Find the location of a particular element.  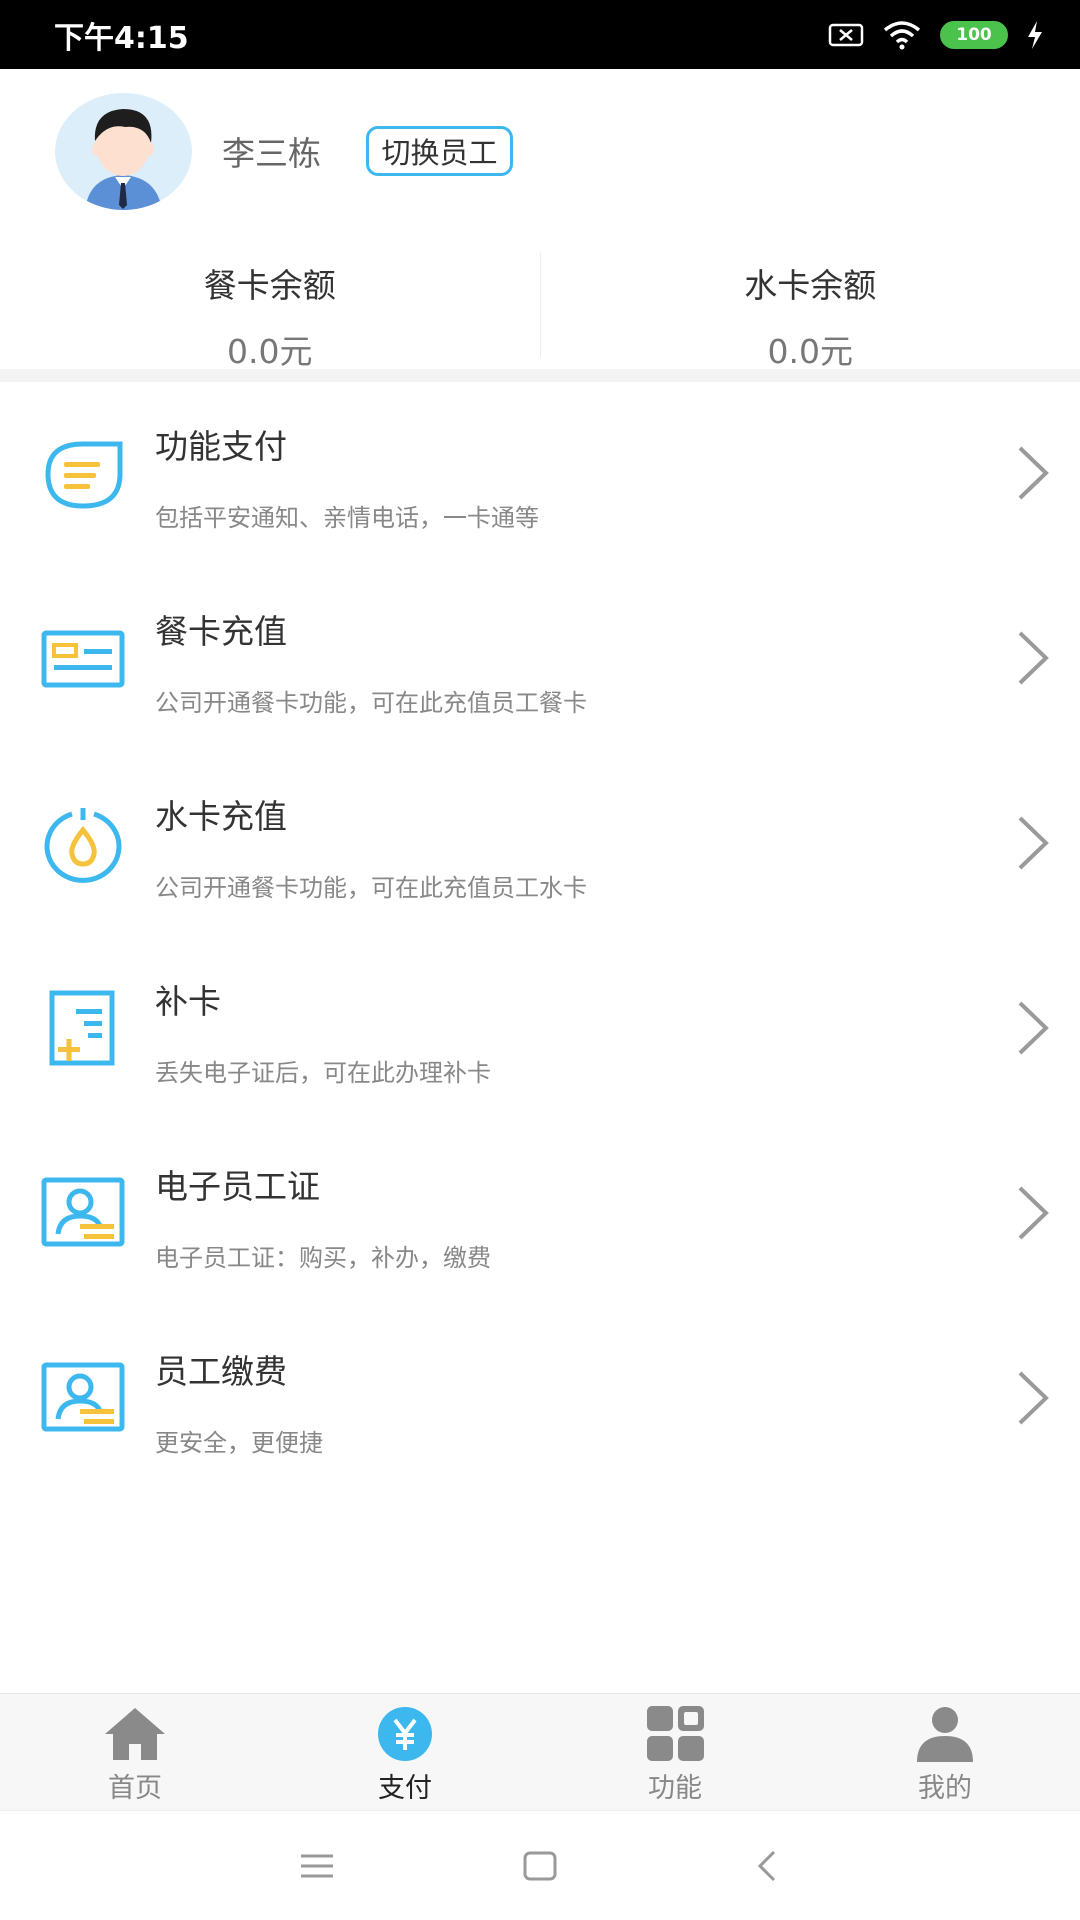

tab-payment: 支付 is located at coordinates (405, 1752).